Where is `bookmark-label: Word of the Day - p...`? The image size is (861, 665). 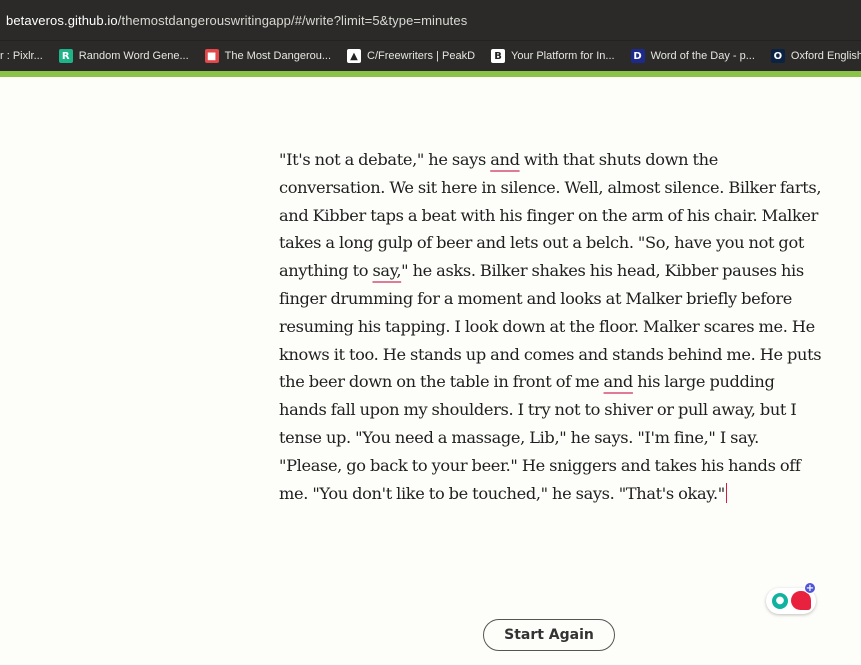
bookmark-label: Word of the Day - p... is located at coordinates (702, 56).